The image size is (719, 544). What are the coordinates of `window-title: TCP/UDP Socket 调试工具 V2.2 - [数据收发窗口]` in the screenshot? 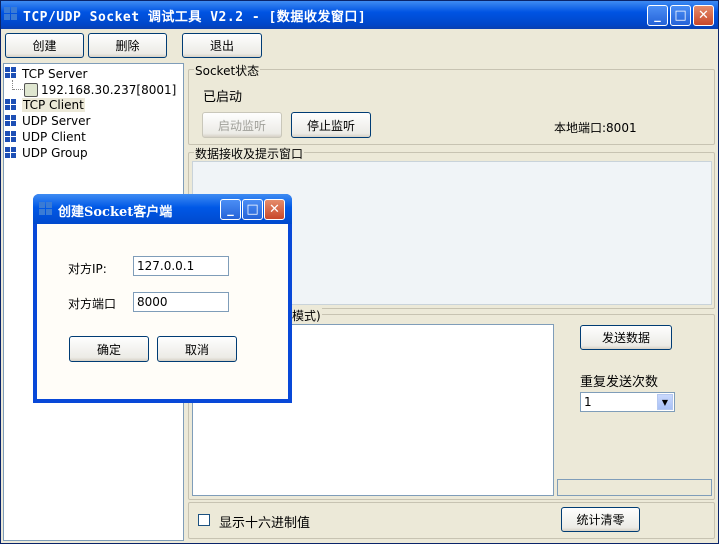 It's located at (195, 17).